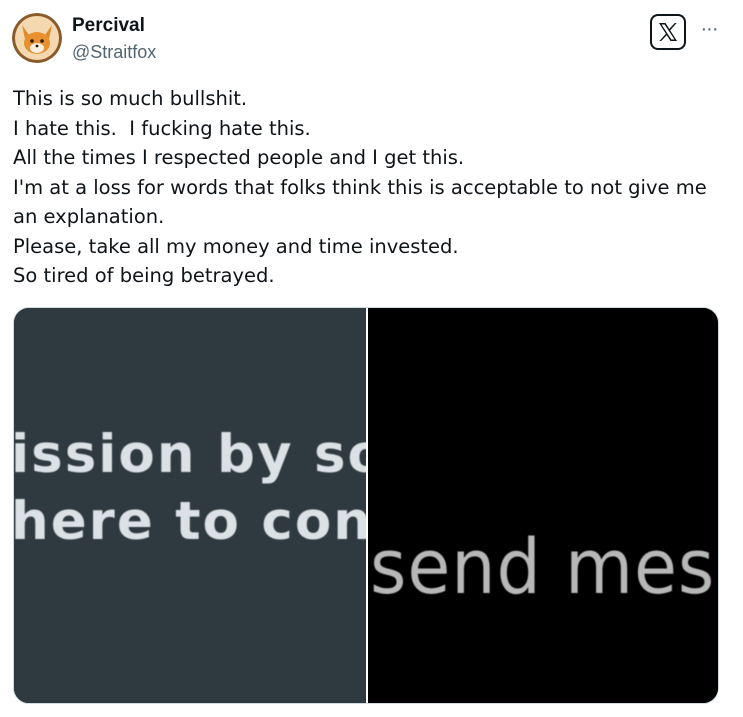  I want to click on image-left-text-line-1: ission by so, so click(190, 454).